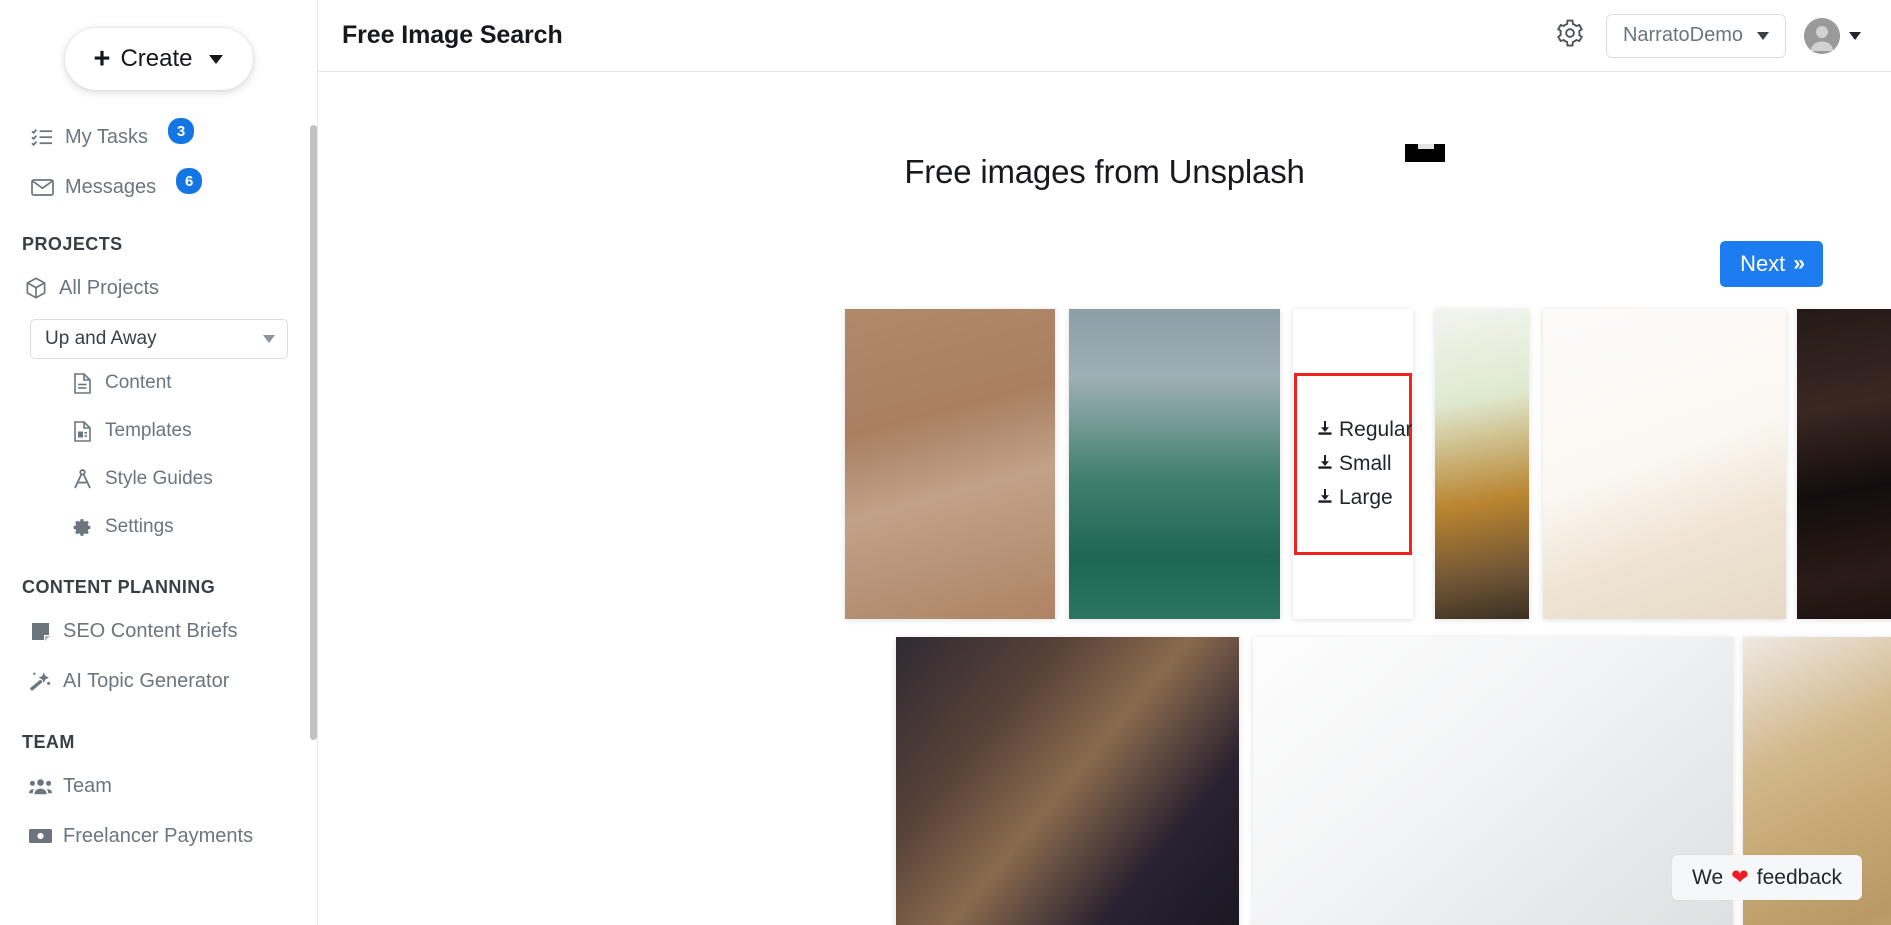 The image size is (1891, 925). I want to click on open-books-scattered-white, so click(1664, 463).